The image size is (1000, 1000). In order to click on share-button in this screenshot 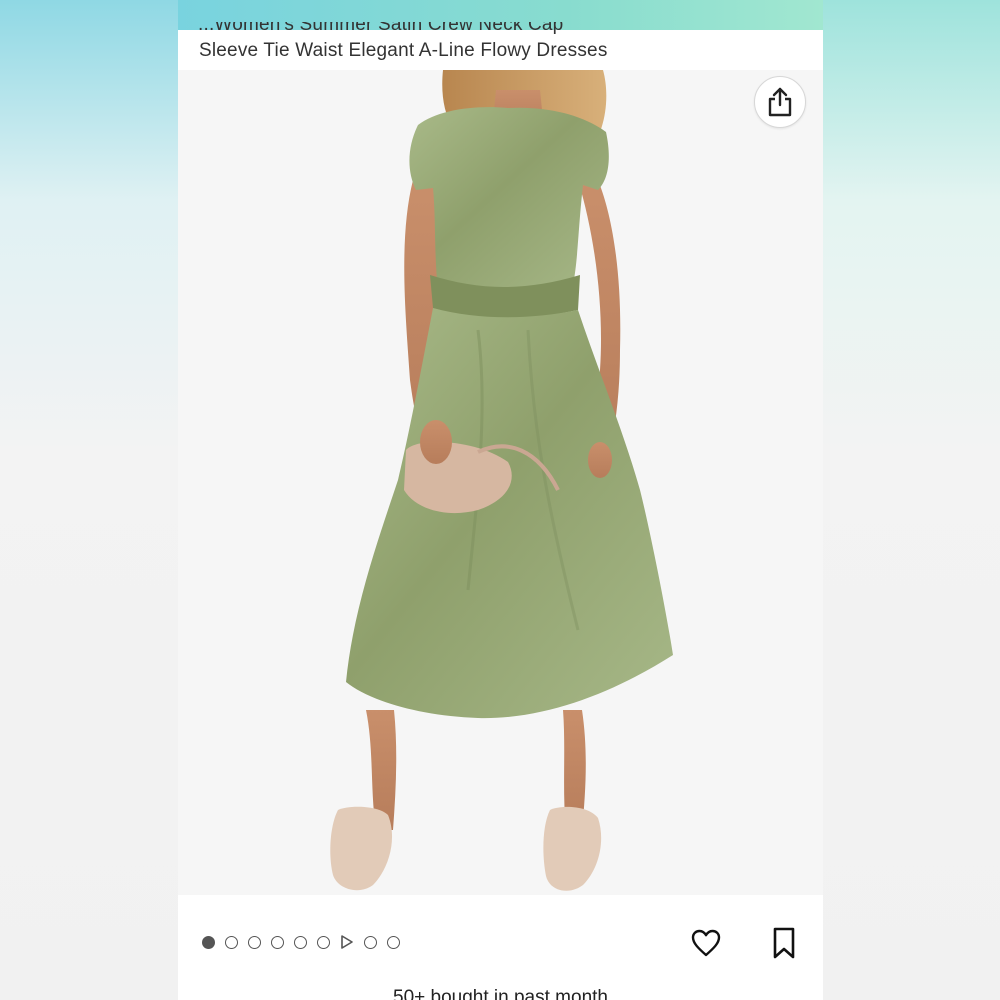, I will do `click(780, 102)`.